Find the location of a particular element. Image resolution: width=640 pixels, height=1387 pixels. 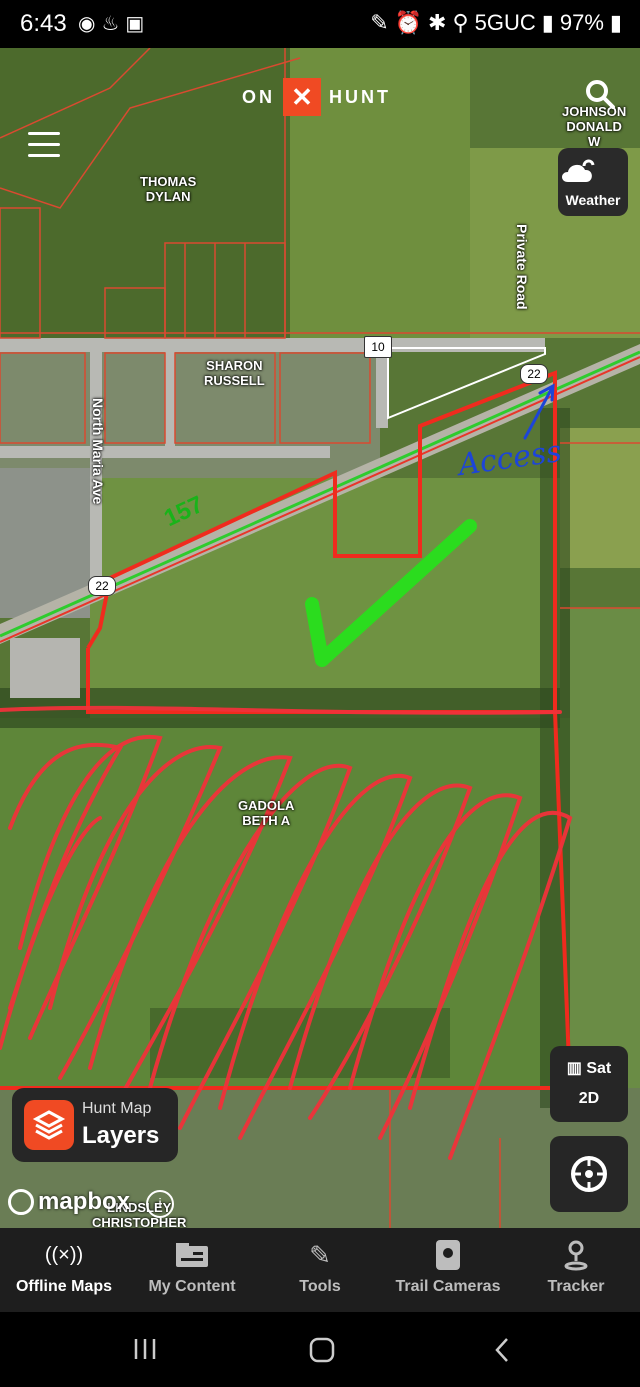

mapbox-attribution: mapbox is located at coordinates (69, 1202).